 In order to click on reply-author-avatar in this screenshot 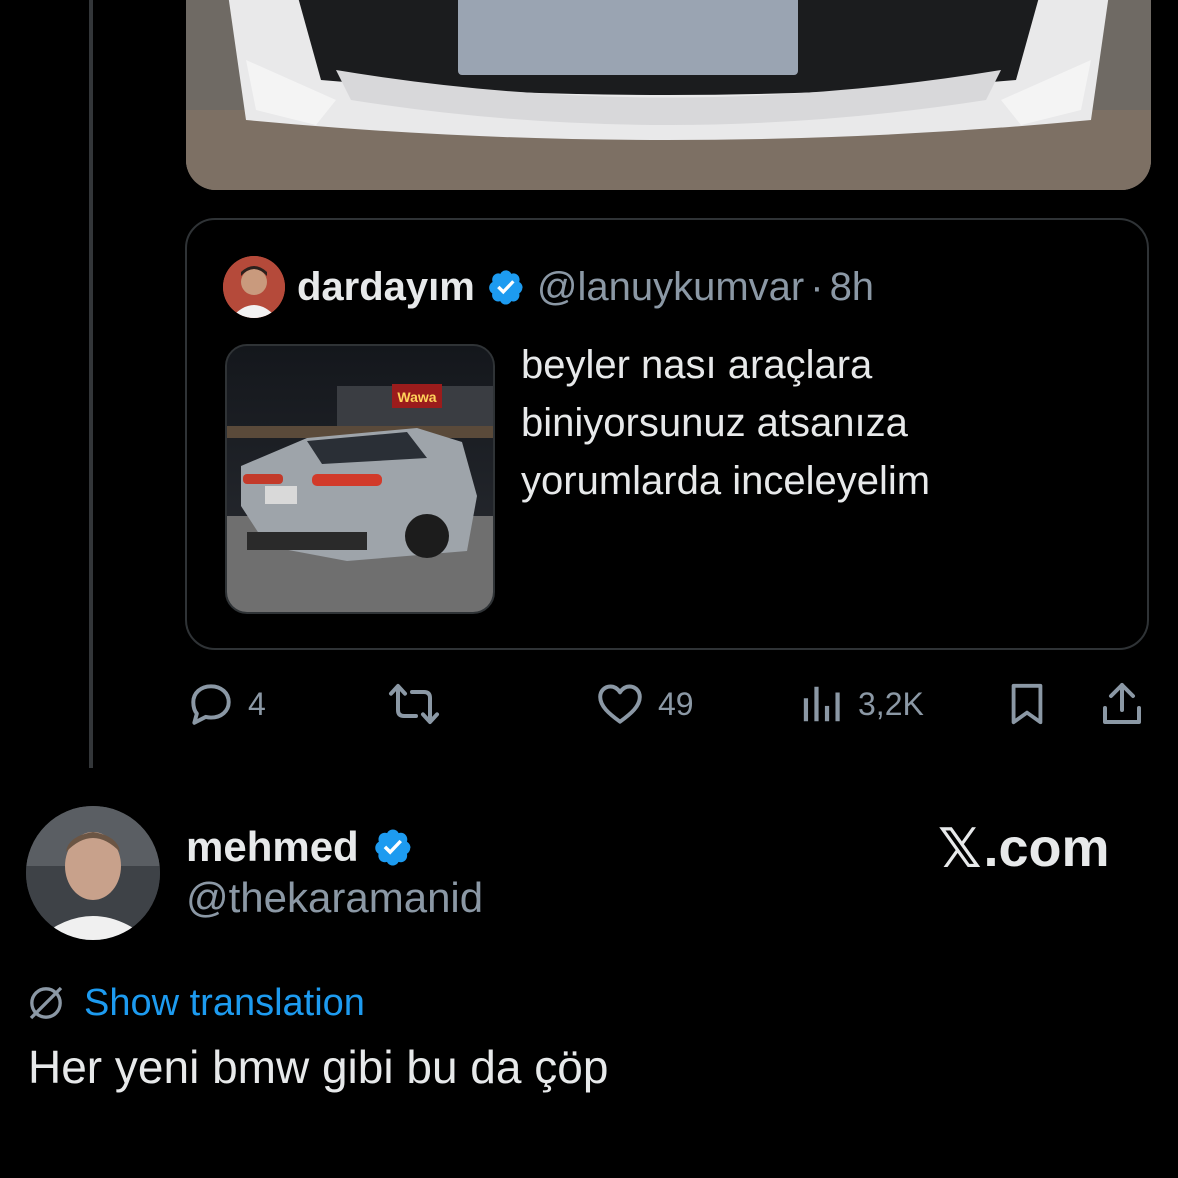, I will do `click(93, 873)`.